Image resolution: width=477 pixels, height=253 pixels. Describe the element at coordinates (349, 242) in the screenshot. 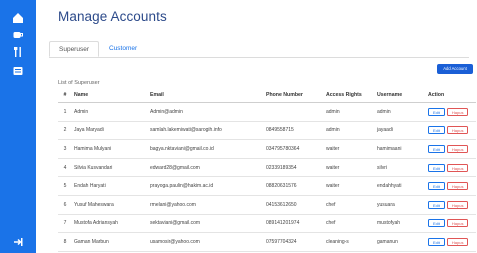

I see `cell-access: cleaning-s` at that location.